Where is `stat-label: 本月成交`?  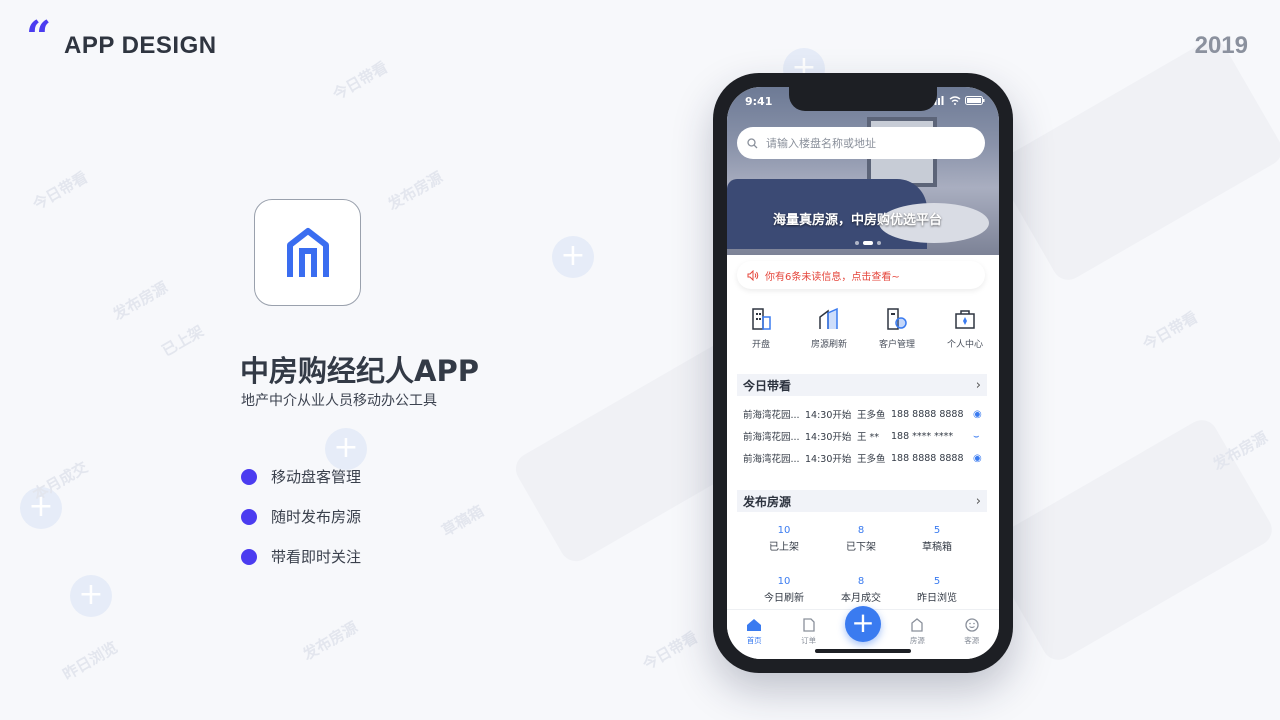 stat-label: 本月成交 is located at coordinates (861, 598).